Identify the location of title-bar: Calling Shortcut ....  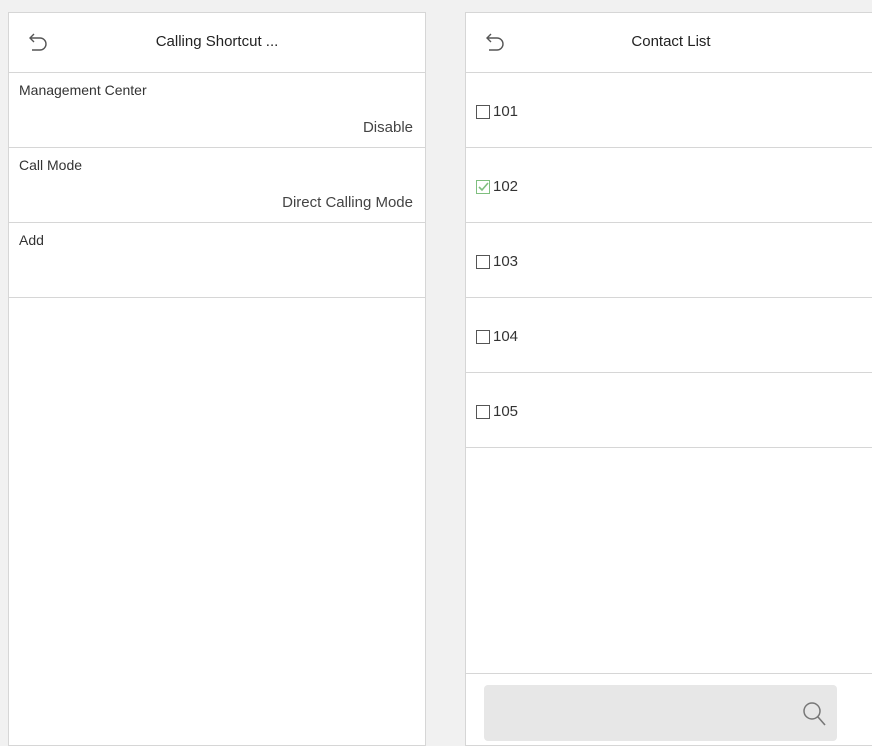
(217, 43).